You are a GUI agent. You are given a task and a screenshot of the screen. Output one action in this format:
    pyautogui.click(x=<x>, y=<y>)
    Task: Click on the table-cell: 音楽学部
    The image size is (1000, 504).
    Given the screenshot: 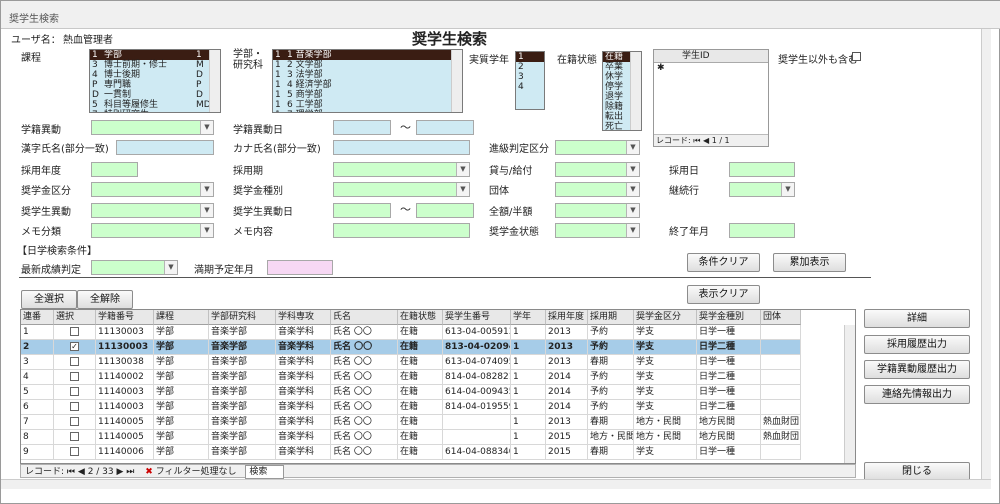 What is the action you would take?
    pyautogui.click(x=242, y=362)
    